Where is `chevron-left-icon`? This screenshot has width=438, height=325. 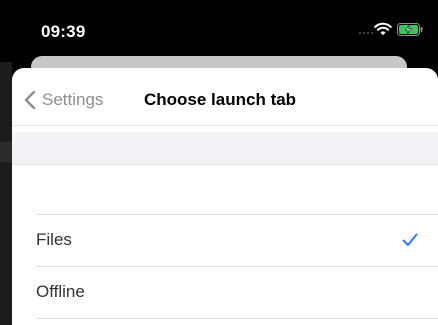
chevron-left-icon is located at coordinates (30, 100).